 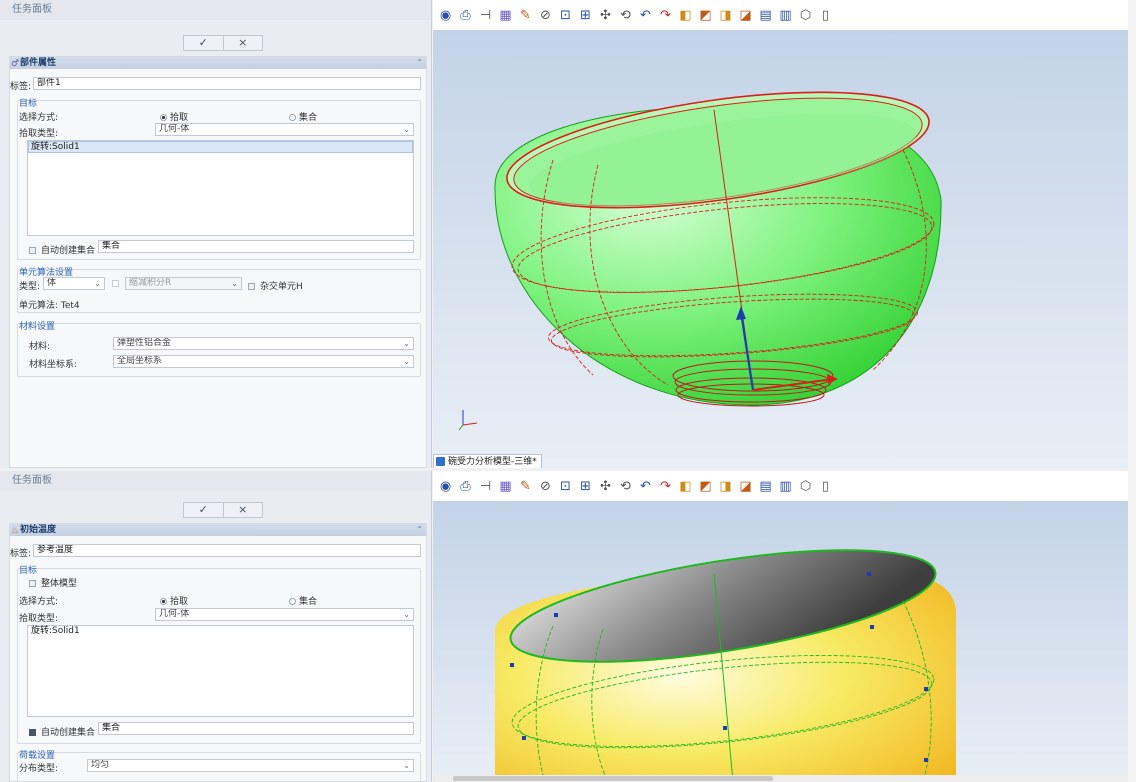 What do you see at coordinates (163, 601) in the screenshot?
I see `radio-pick-indicator` at bounding box center [163, 601].